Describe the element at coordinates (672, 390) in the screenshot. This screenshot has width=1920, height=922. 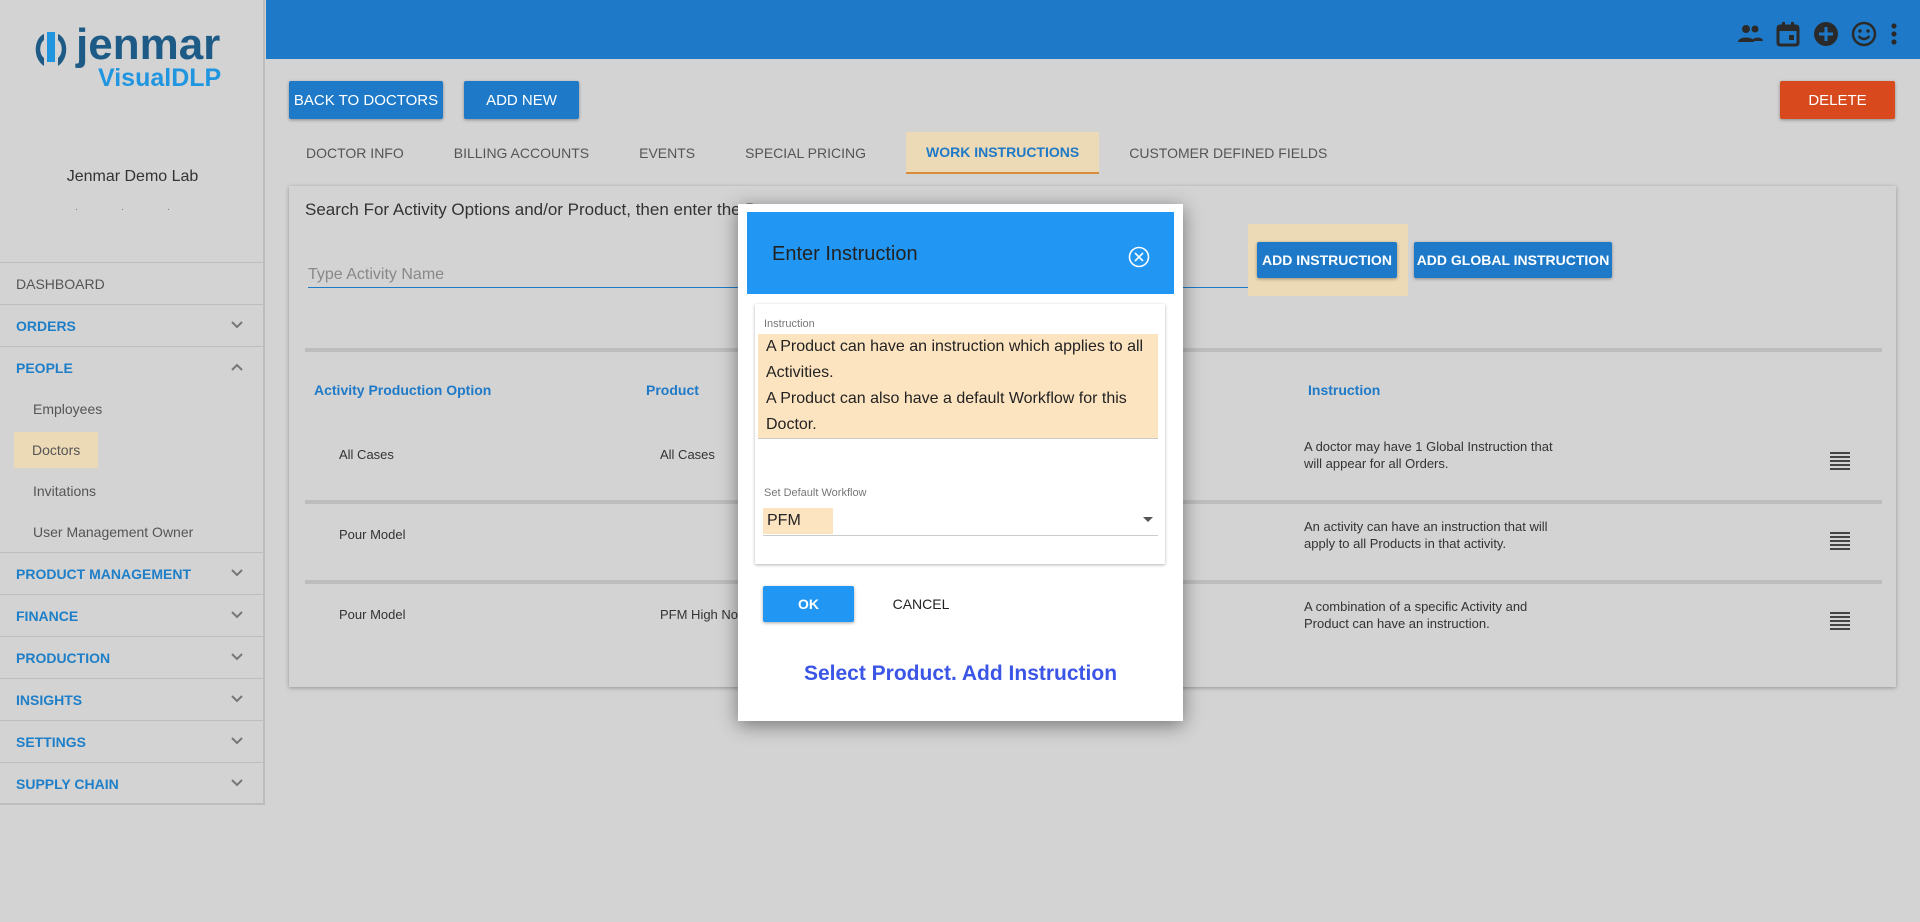
I see `column-header-product: Product` at that location.